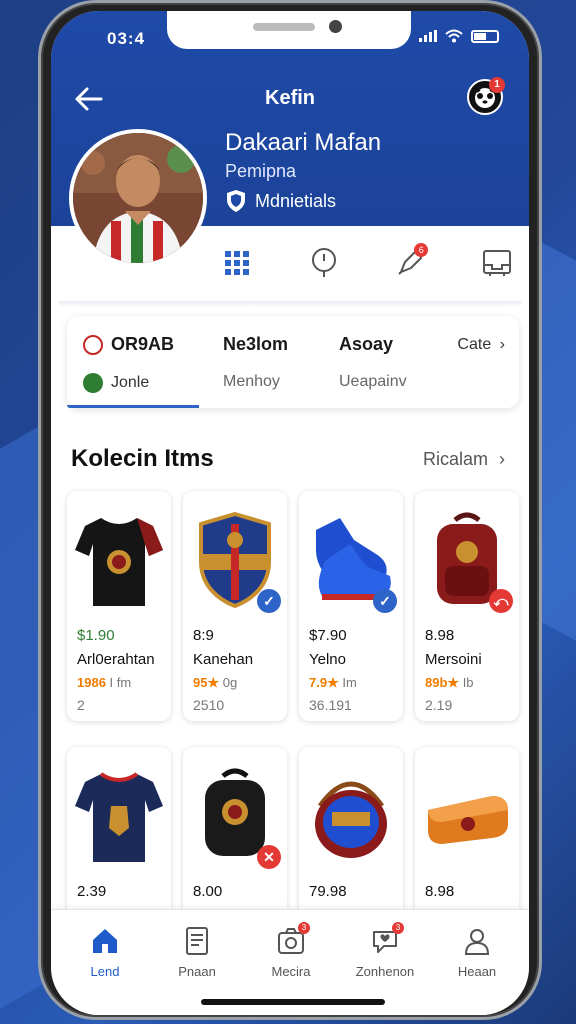 This screenshot has width=576, height=1024. I want to click on item-card: $1.90 Arl0erahtan 1986 I fm 2, so click(119, 606).